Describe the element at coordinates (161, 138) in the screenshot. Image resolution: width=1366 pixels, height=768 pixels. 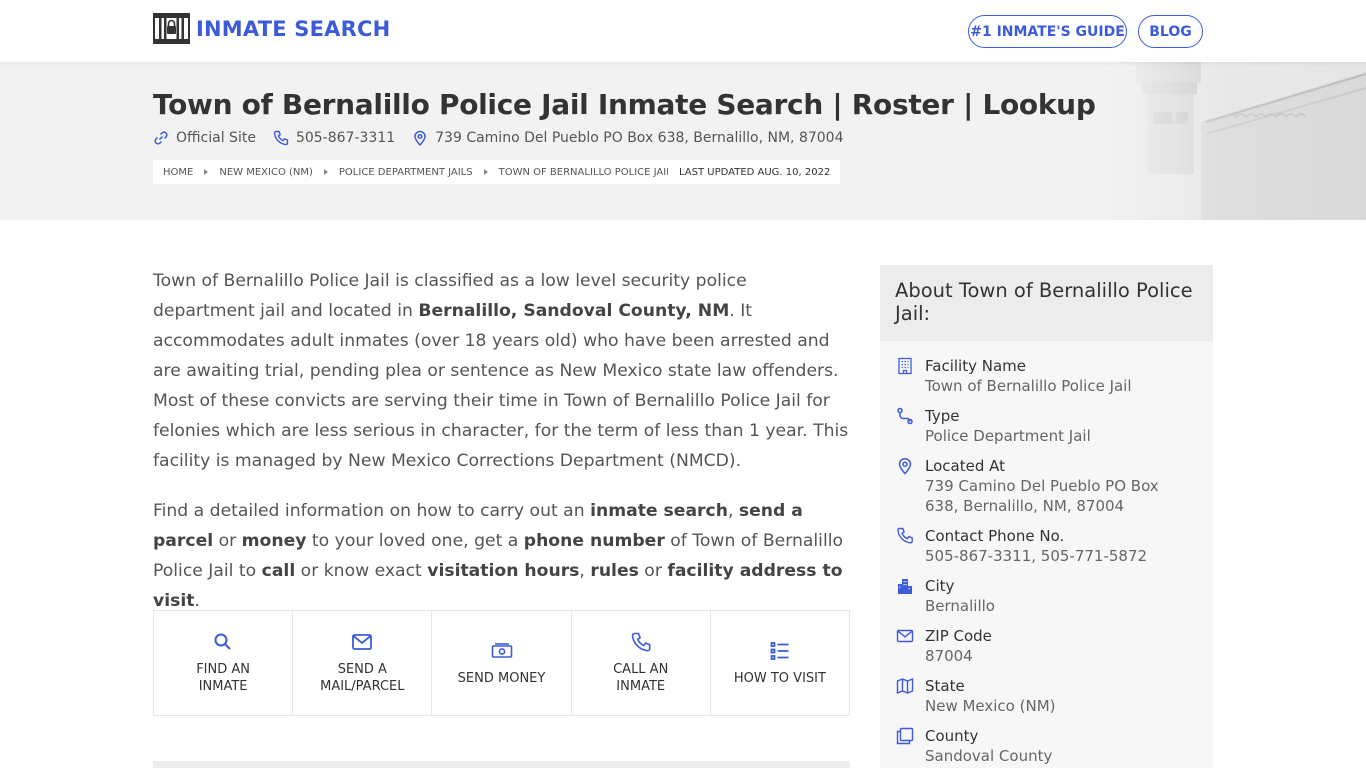
I see `link-icon` at that location.